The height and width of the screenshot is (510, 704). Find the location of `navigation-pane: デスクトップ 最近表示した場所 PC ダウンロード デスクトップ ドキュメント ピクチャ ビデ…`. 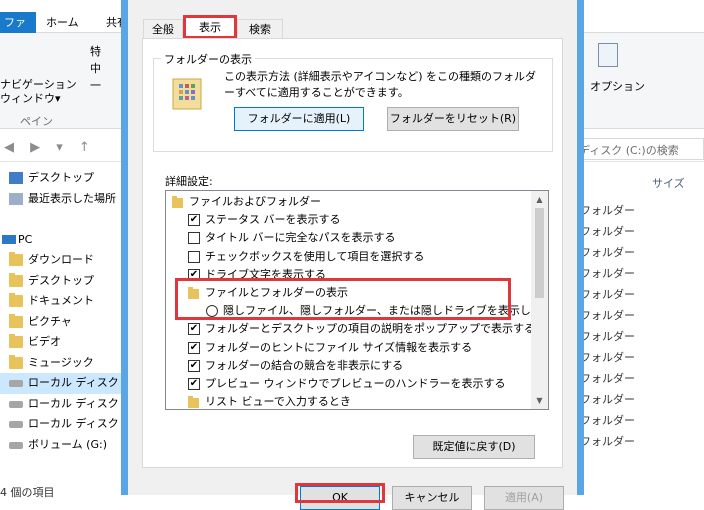

navigation-pane: デスクトップ 最近表示した場所 PC ダウンロード デスクトップ ドキュメント ピクチャ ビデ… is located at coordinates (67, 312).